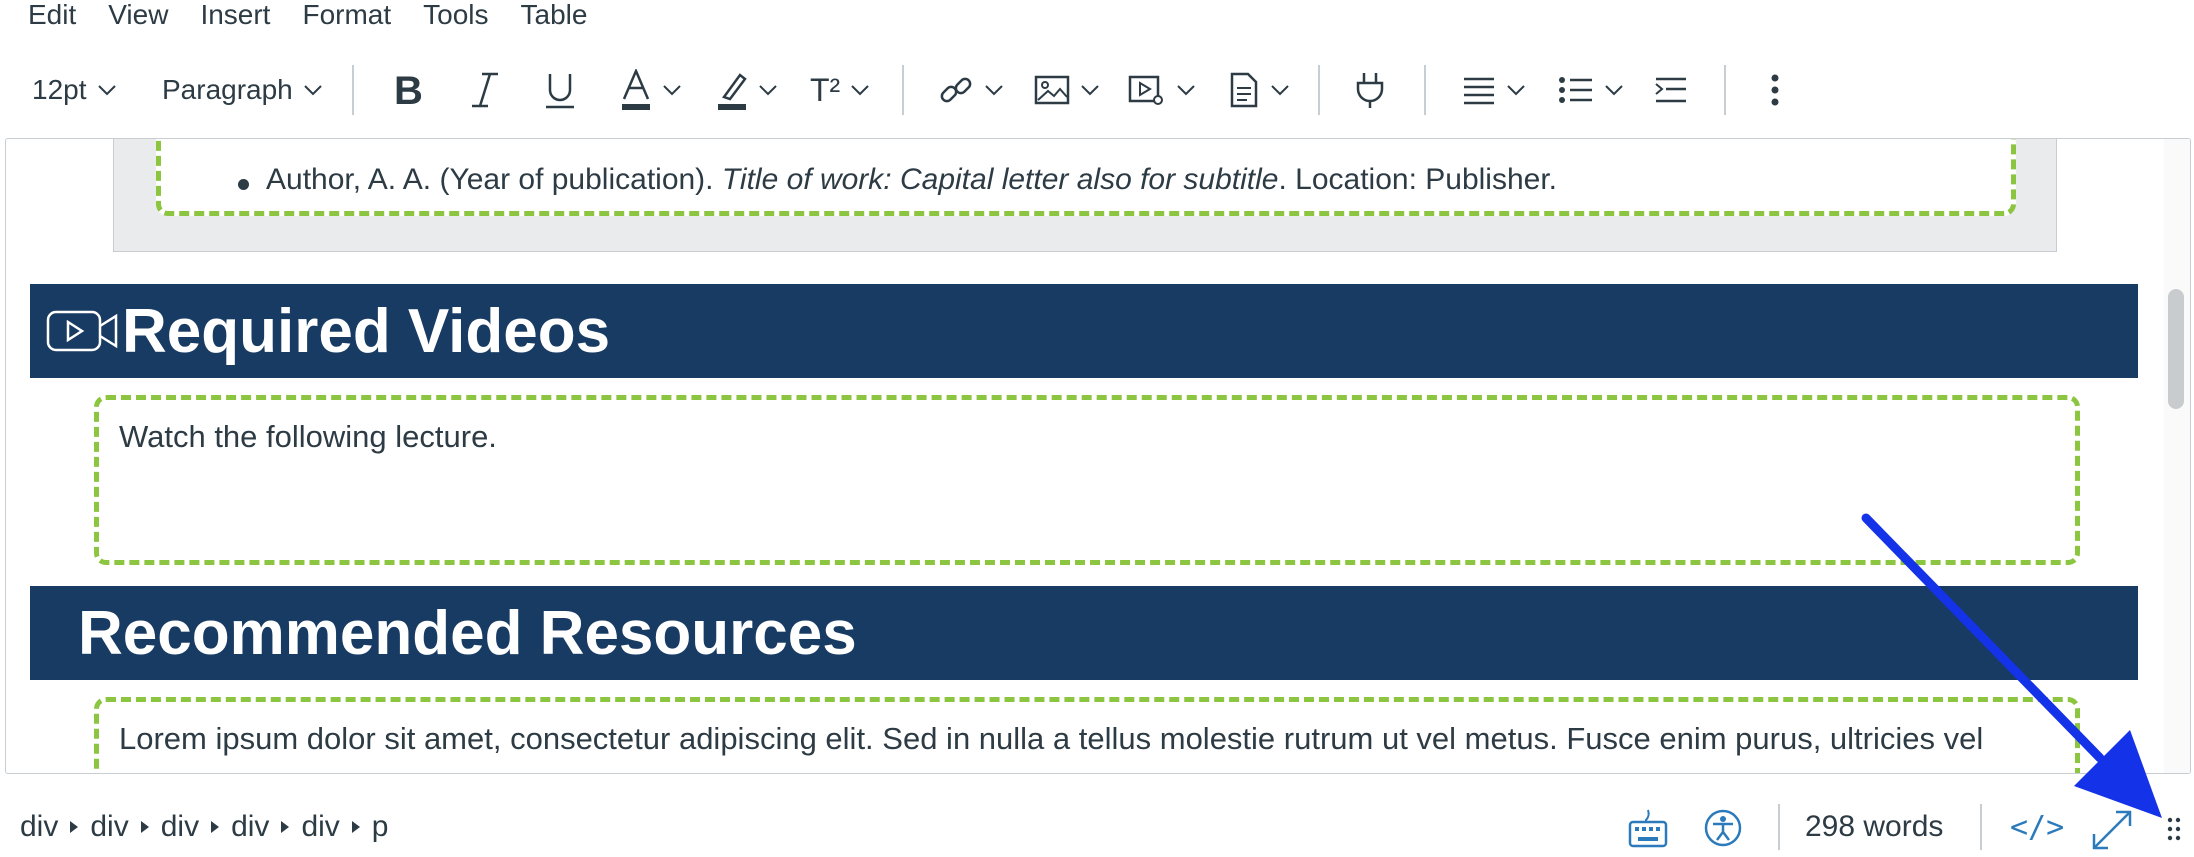 The height and width of the screenshot is (857, 2194). I want to click on resize-handle, so click(2174, 833).